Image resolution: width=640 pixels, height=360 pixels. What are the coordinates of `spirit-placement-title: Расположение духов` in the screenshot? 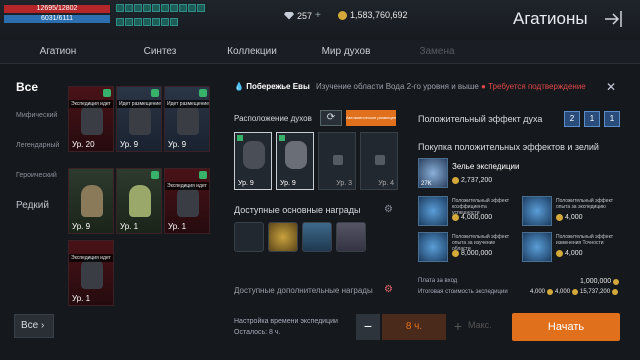 It's located at (273, 118).